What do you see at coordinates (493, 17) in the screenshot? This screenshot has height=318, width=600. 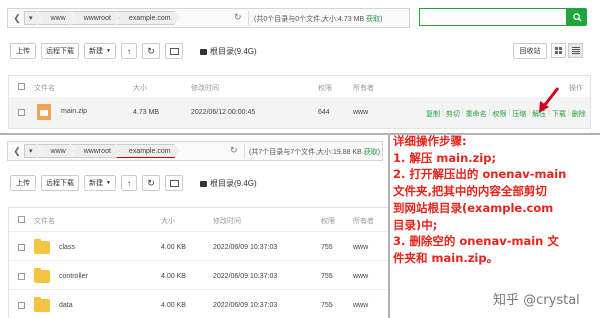 I see `search-input` at bounding box center [493, 17].